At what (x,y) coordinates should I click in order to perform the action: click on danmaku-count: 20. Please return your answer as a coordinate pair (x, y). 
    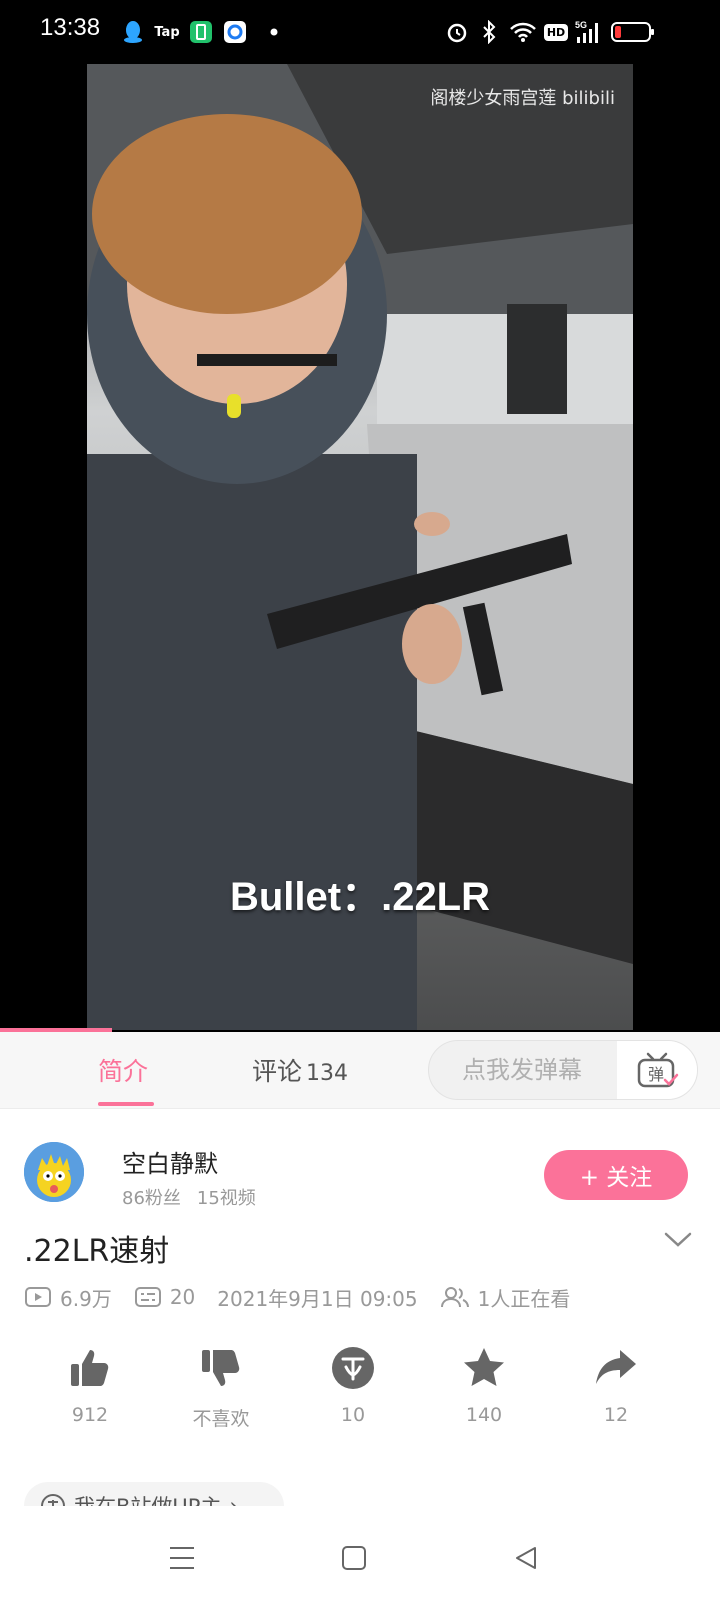
    Looking at the image, I should click on (182, 1297).